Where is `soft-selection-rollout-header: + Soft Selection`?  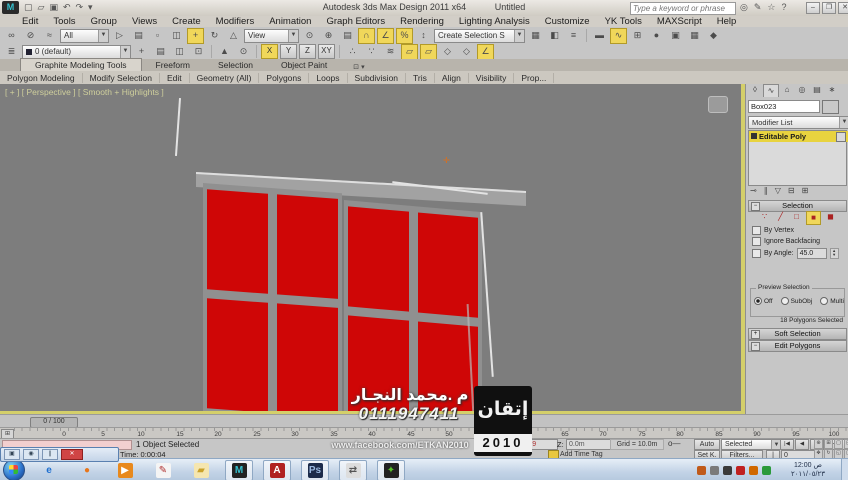 soft-selection-rollout-header: + Soft Selection is located at coordinates (797, 334).